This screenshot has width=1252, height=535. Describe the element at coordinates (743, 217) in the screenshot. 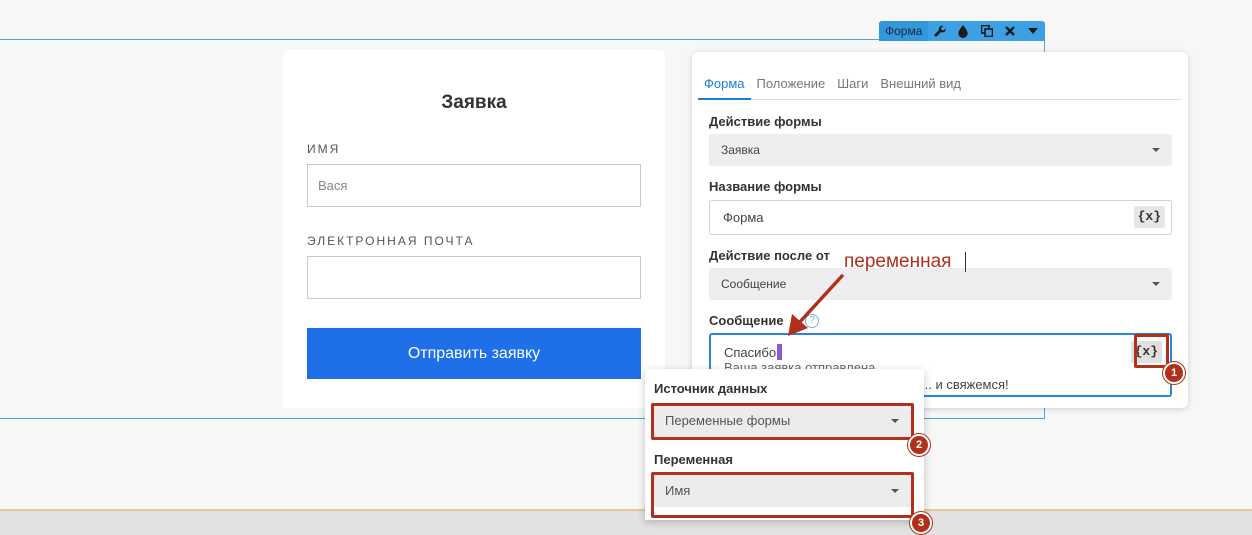

I see `form-name-value: Форма` at that location.